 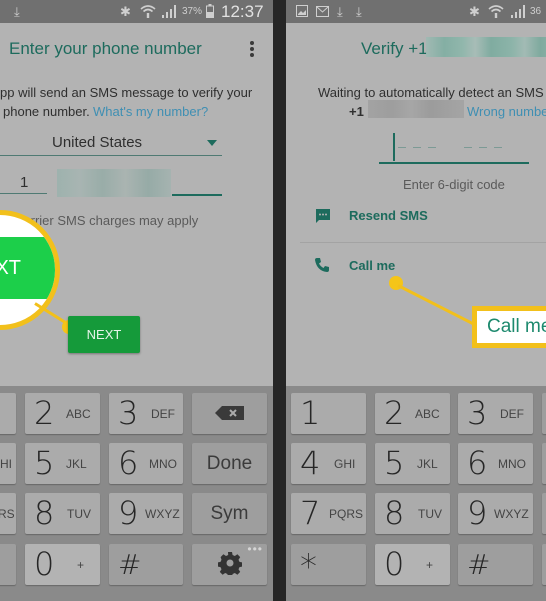 I want to click on key-letters: DEF, so click(x=163, y=414).